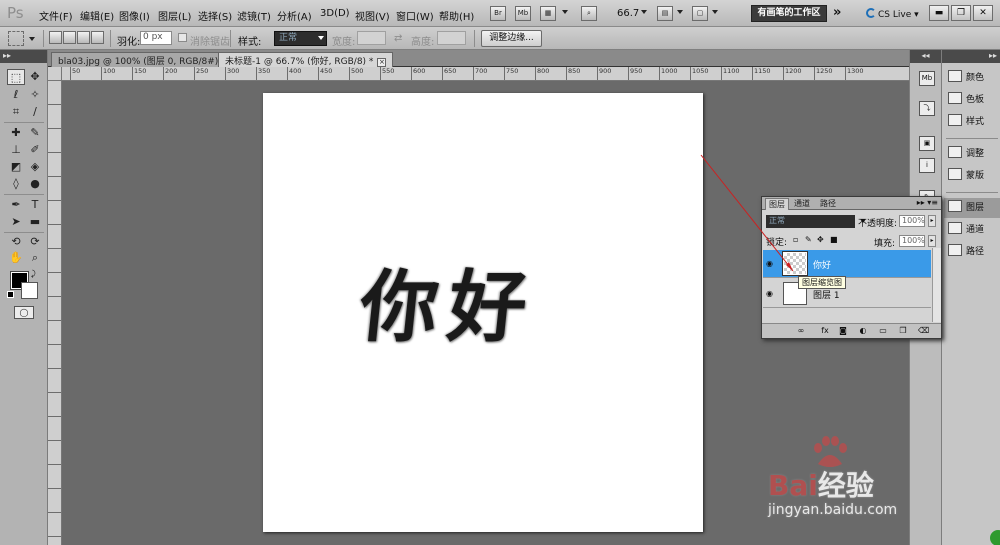 This screenshot has height=545, width=1000. I want to click on 3d-rotate-tool-icon: ⟲, so click(16, 242).